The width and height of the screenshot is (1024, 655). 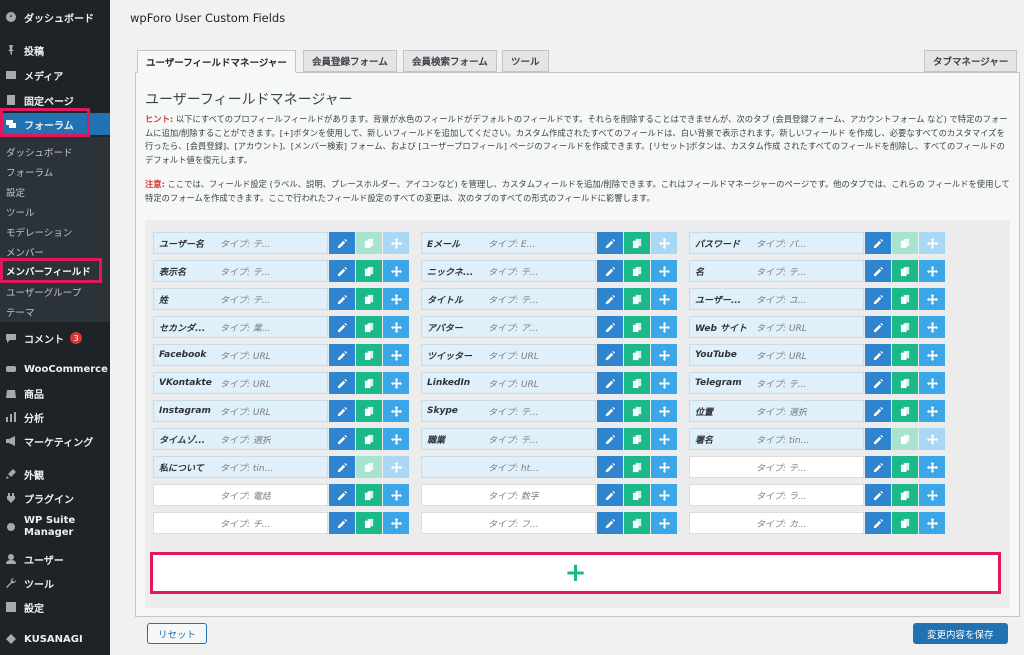 I want to click on sidebar-item-plugin: プラグイン, so click(x=55, y=498).